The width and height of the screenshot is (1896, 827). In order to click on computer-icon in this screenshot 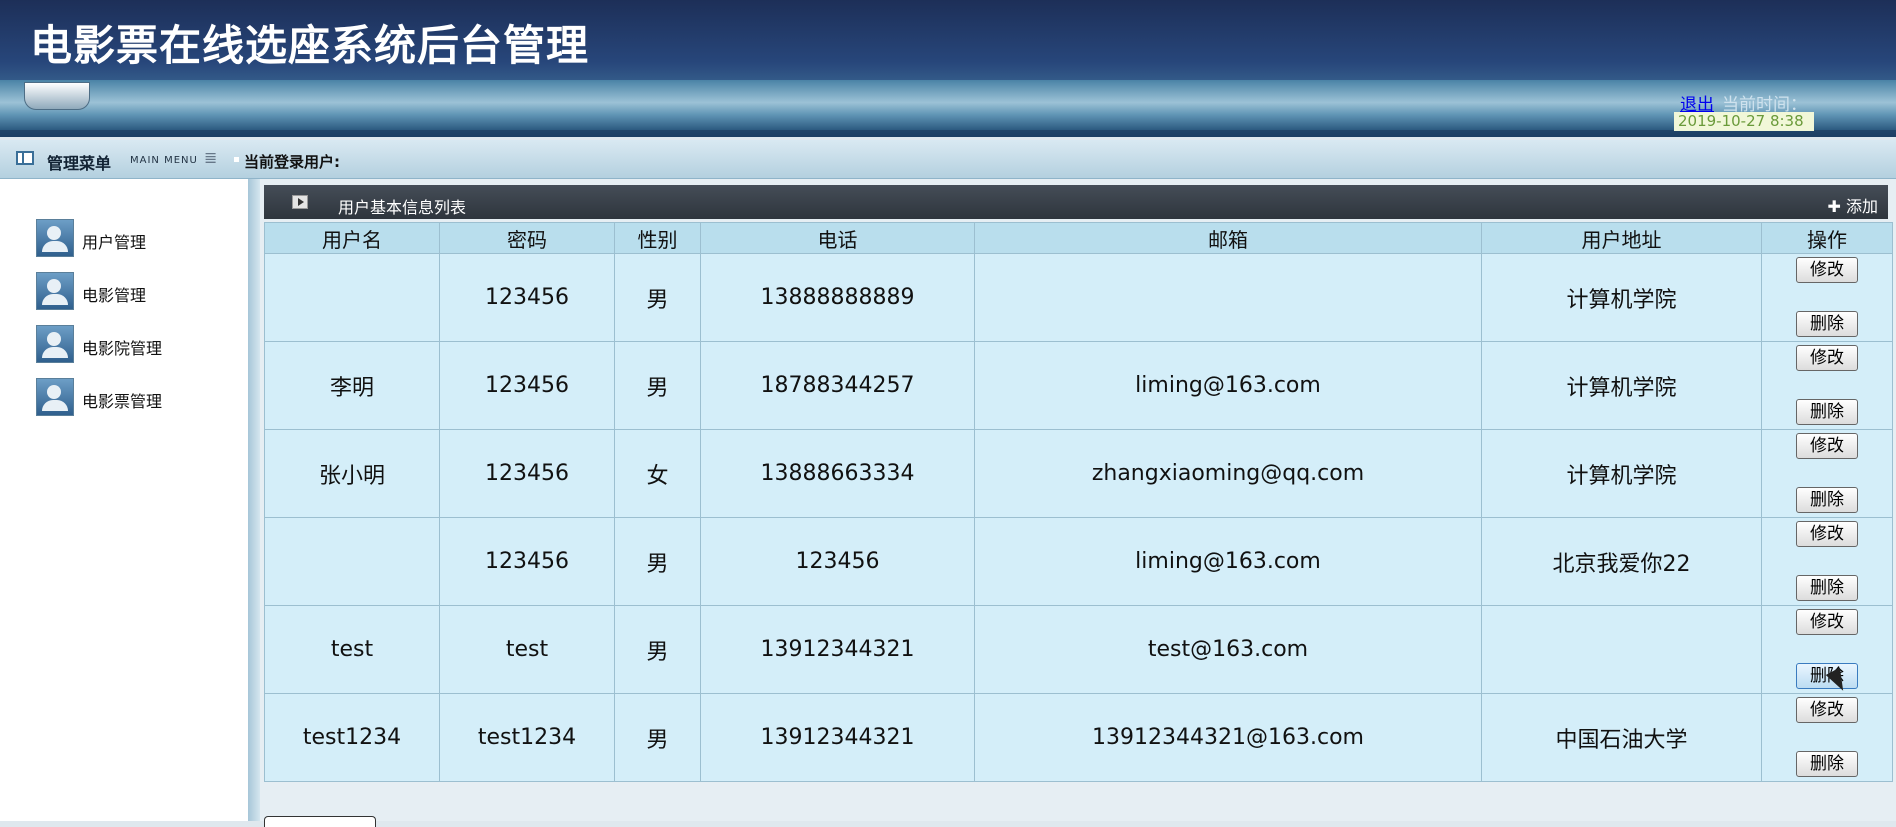, I will do `click(57, 96)`.